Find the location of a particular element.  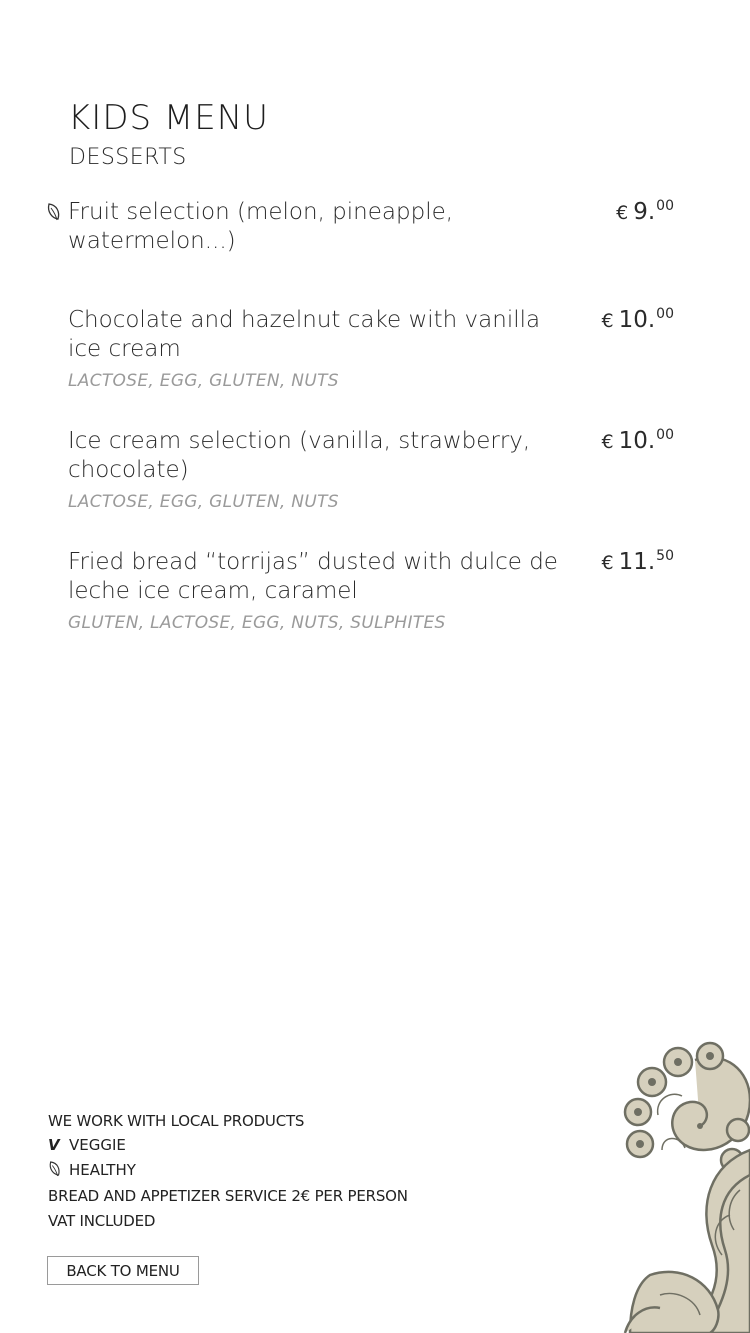

legend-healthy: HEALTHY is located at coordinates (92, 1169).